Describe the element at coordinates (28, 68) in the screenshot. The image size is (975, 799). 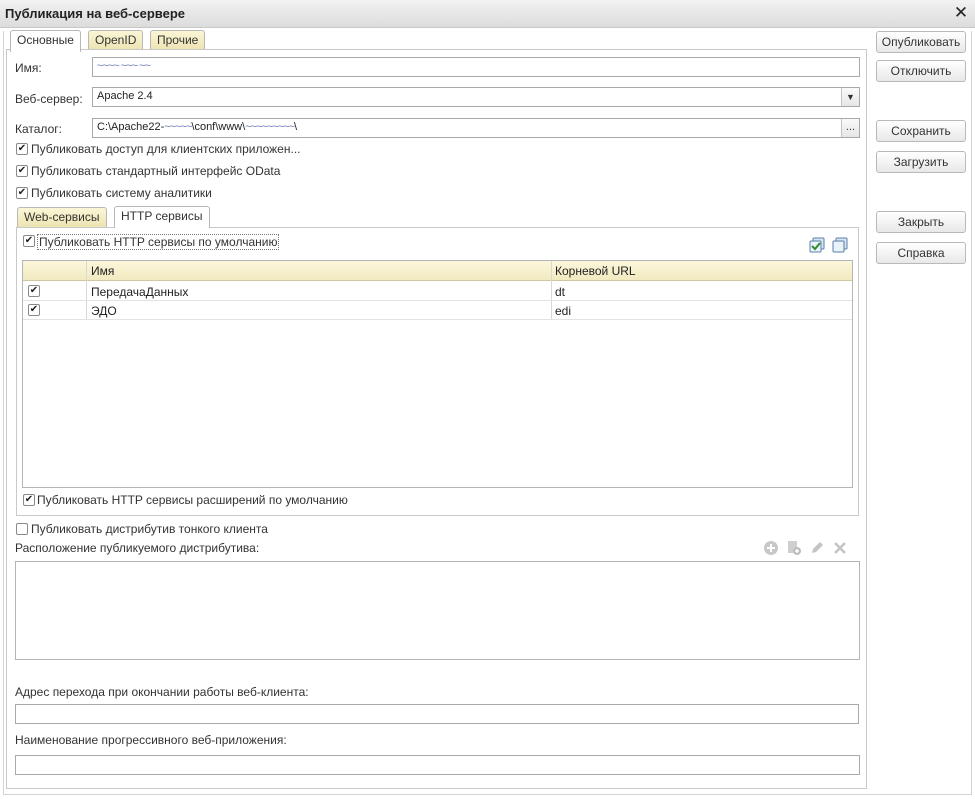
I see `name-label: Имя:` at that location.